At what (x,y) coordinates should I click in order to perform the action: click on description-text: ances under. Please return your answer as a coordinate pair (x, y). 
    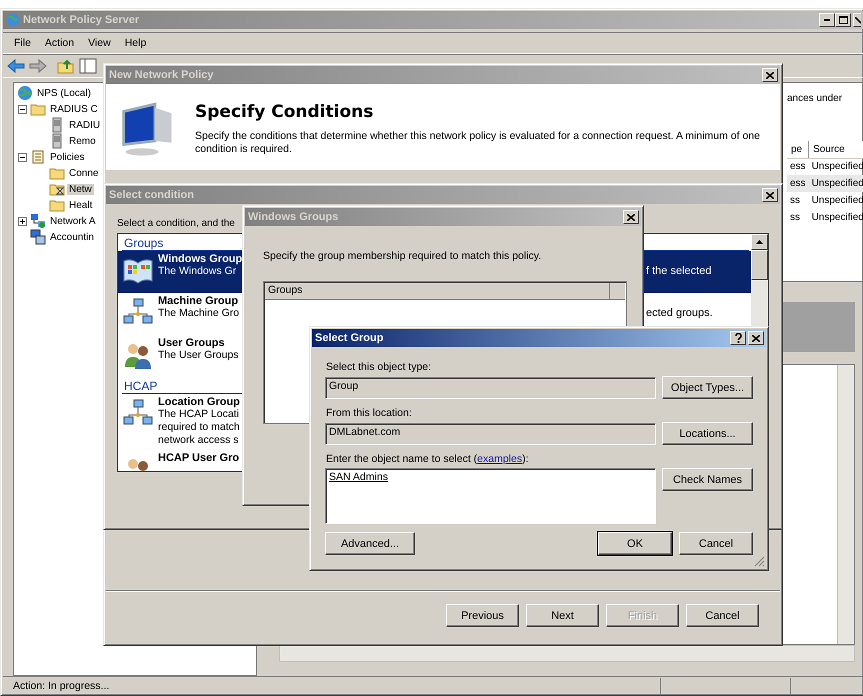
    Looking at the image, I should click on (815, 99).